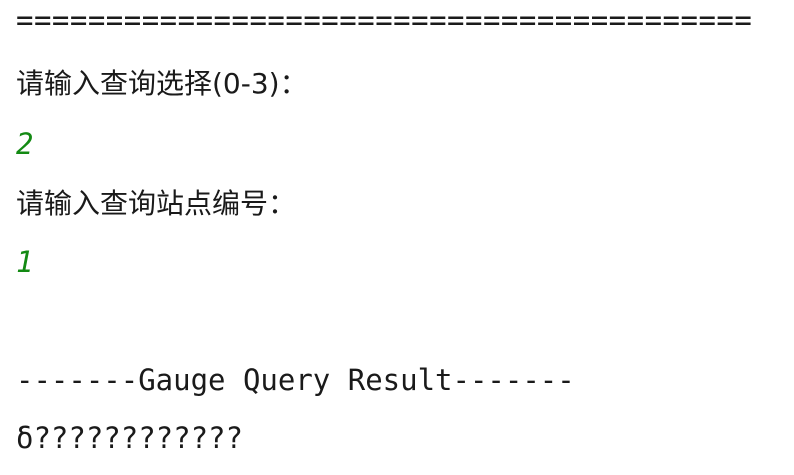 The width and height of the screenshot is (794, 475). Describe the element at coordinates (25, 144) in the screenshot. I see `query-choice-input: 2` at that location.